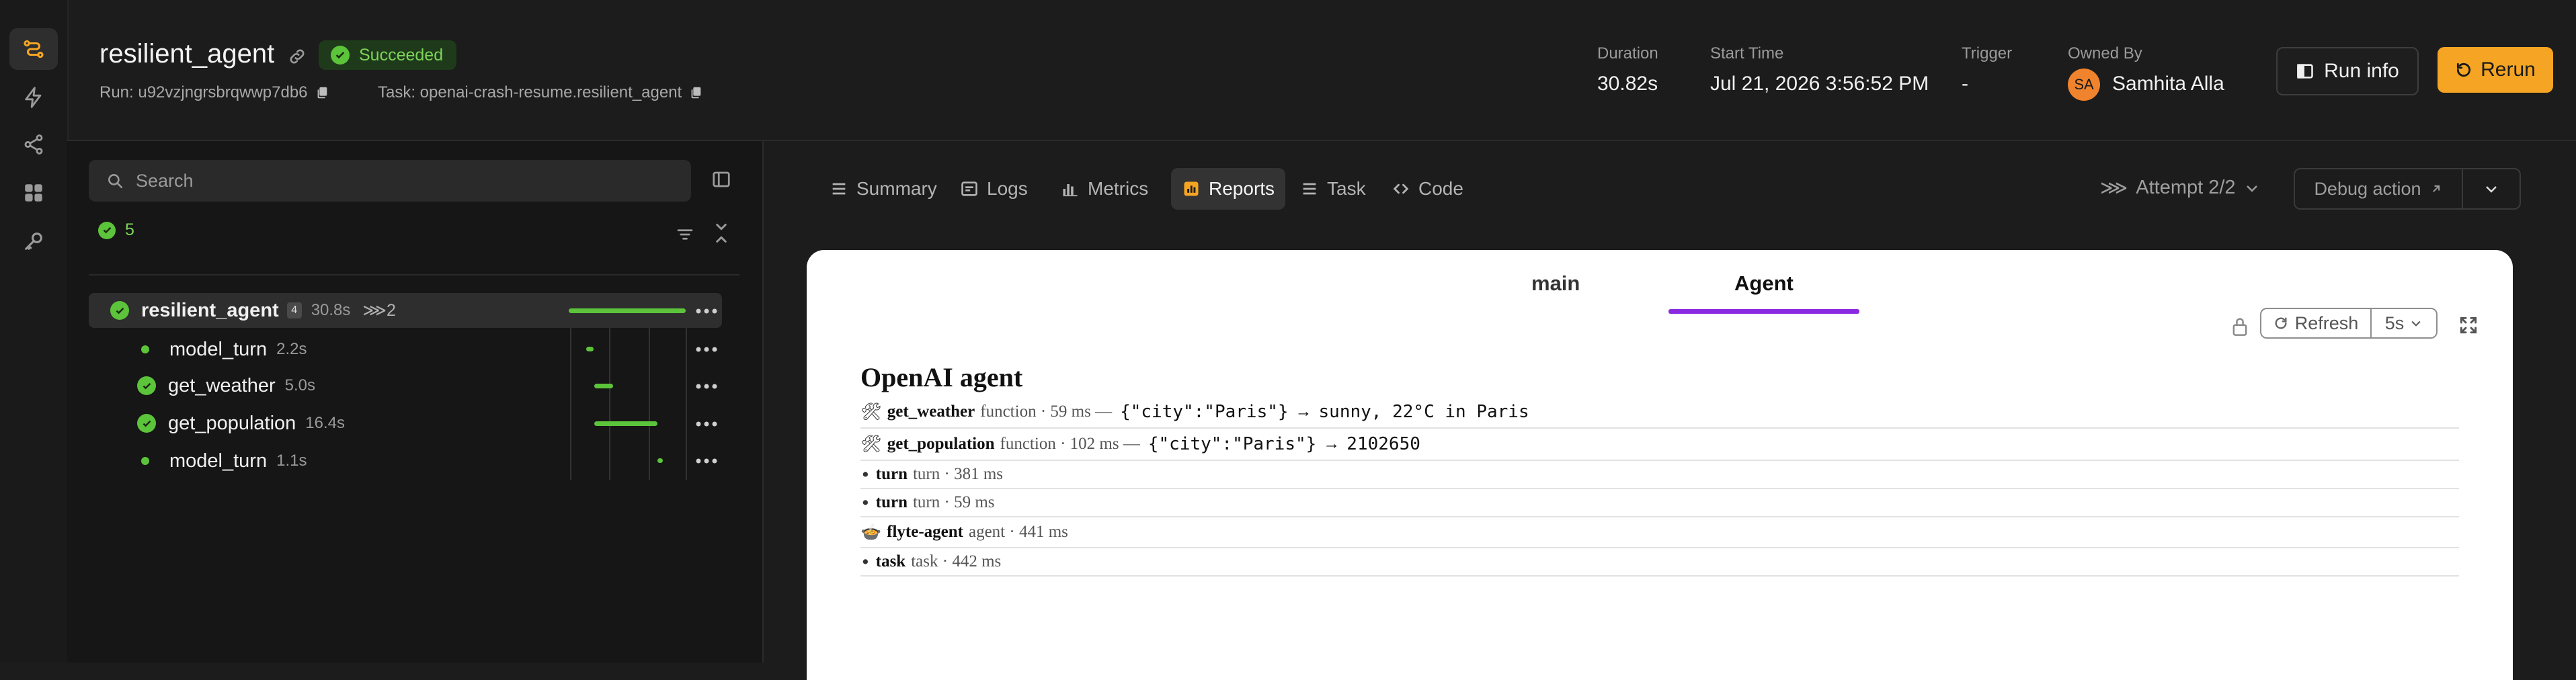 This screenshot has height=680, width=2576. I want to click on list-icon, so click(1309, 189).